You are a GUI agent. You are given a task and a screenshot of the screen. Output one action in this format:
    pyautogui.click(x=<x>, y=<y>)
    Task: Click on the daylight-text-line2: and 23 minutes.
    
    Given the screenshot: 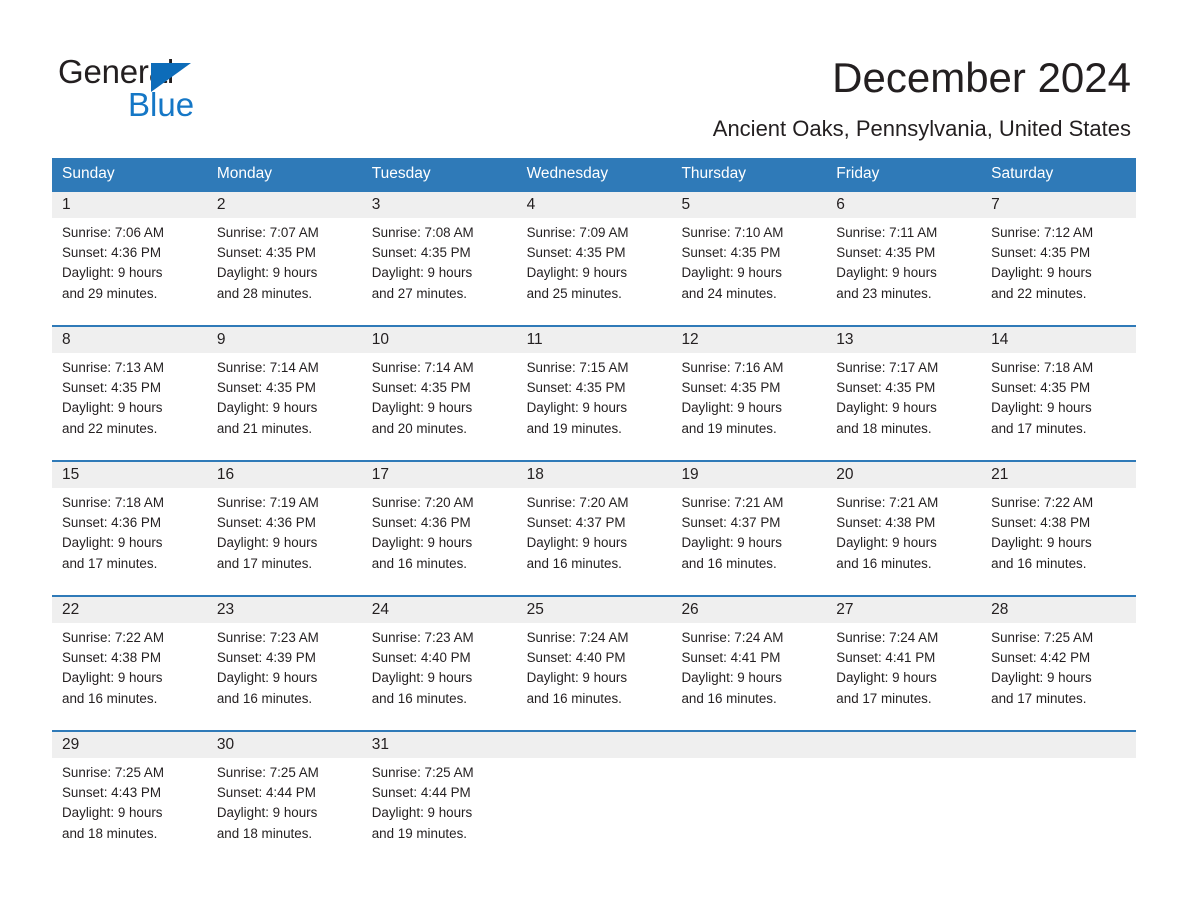 What is the action you would take?
    pyautogui.click(x=884, y=293)
    